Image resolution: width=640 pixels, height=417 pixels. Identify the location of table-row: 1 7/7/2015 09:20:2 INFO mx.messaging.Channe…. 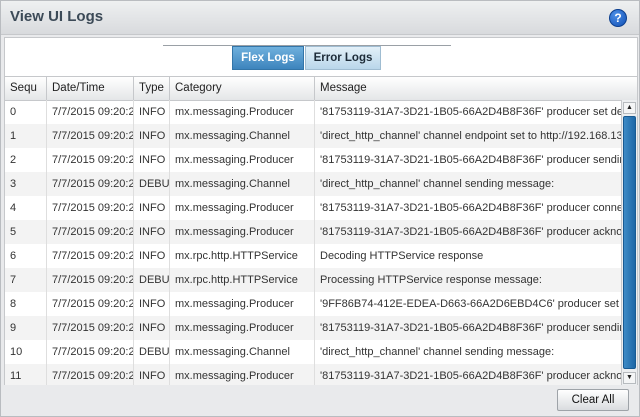
(313, 136).